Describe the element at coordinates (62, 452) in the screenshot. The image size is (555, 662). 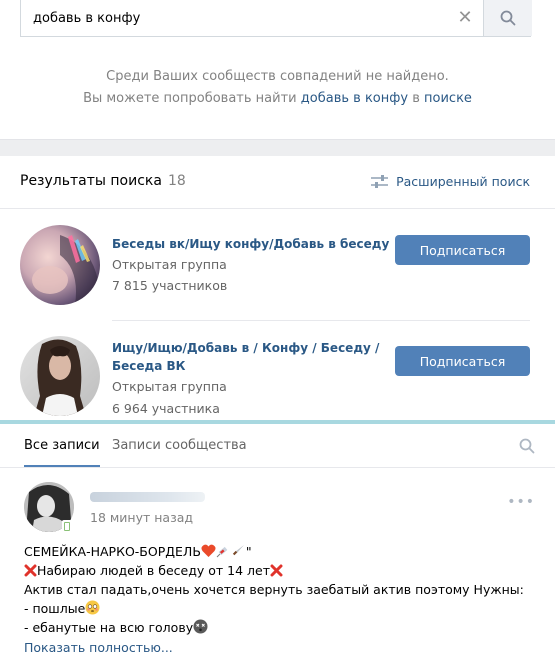
I see `tab-all-posts: Все записи` at that location.